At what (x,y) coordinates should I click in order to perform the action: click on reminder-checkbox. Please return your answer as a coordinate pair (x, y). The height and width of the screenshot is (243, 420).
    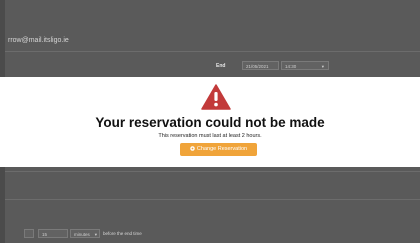
    Looking at the image, I should click on (29, 233).